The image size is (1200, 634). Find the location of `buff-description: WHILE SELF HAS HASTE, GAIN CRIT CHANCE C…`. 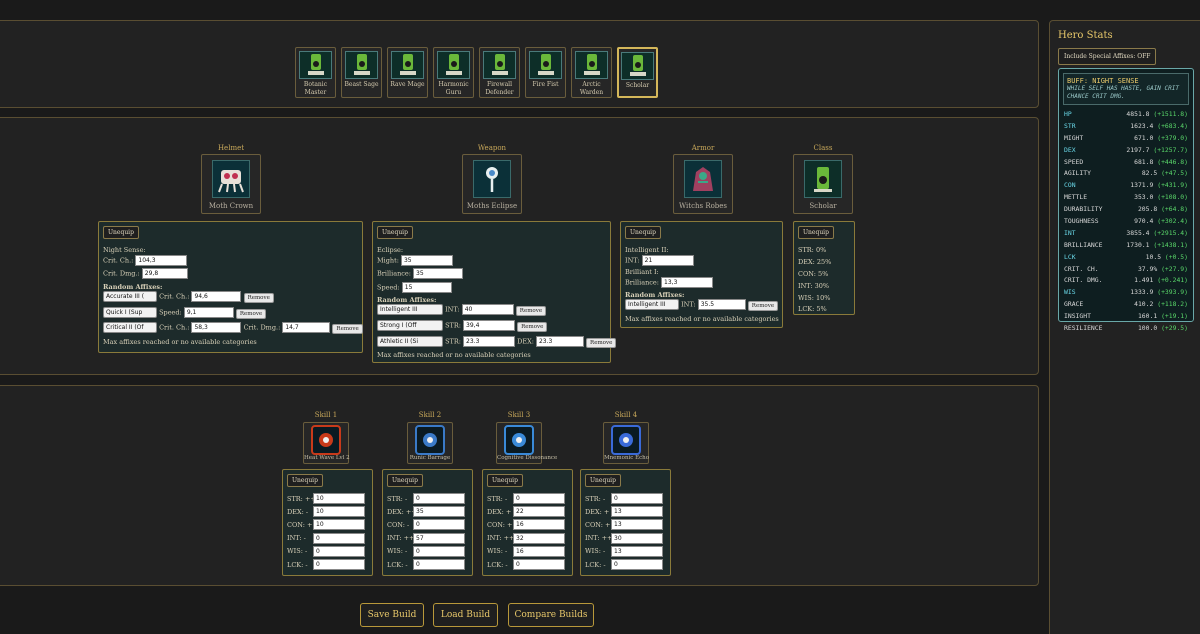

buff-description: WHILE SELF HAS HASTE, GAIN CRIT CHANCE C… is located at coordinates (1123, 92).